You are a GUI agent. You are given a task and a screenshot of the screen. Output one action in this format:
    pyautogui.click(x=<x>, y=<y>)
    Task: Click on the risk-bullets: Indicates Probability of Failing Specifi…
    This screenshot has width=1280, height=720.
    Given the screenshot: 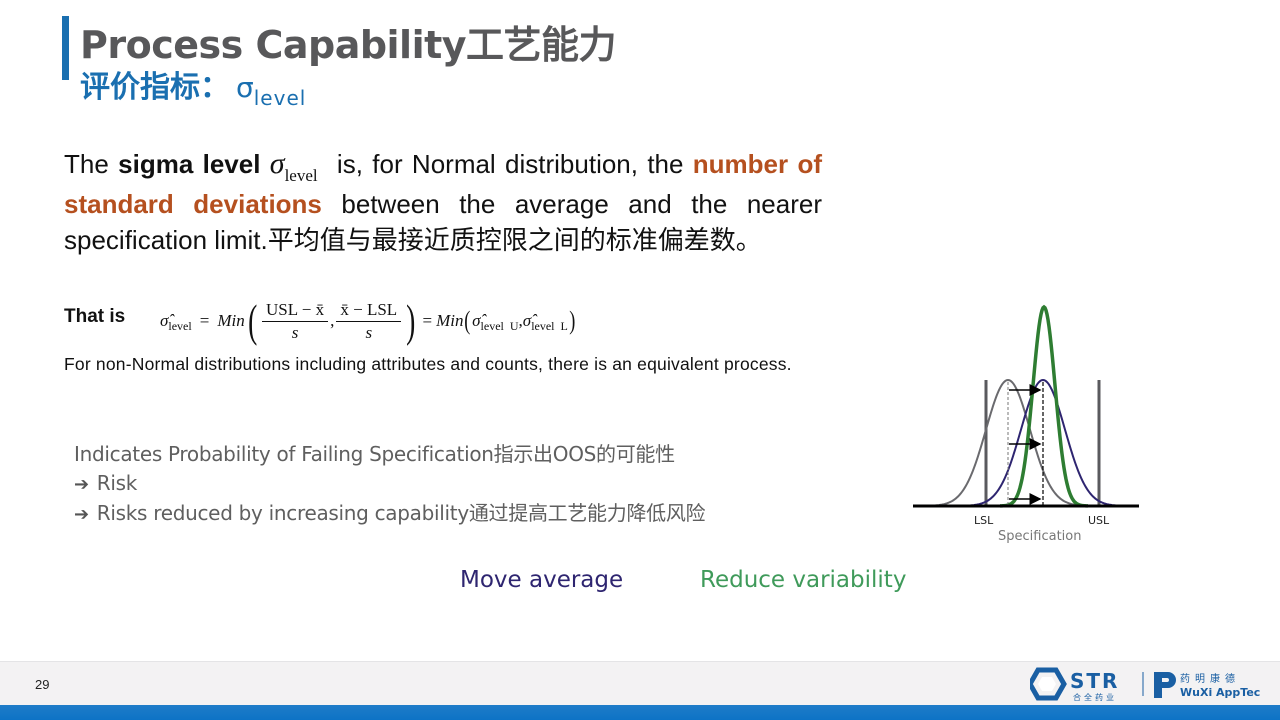 What is the action you would take?
    pyautogui.click(x=390, y=484)
    